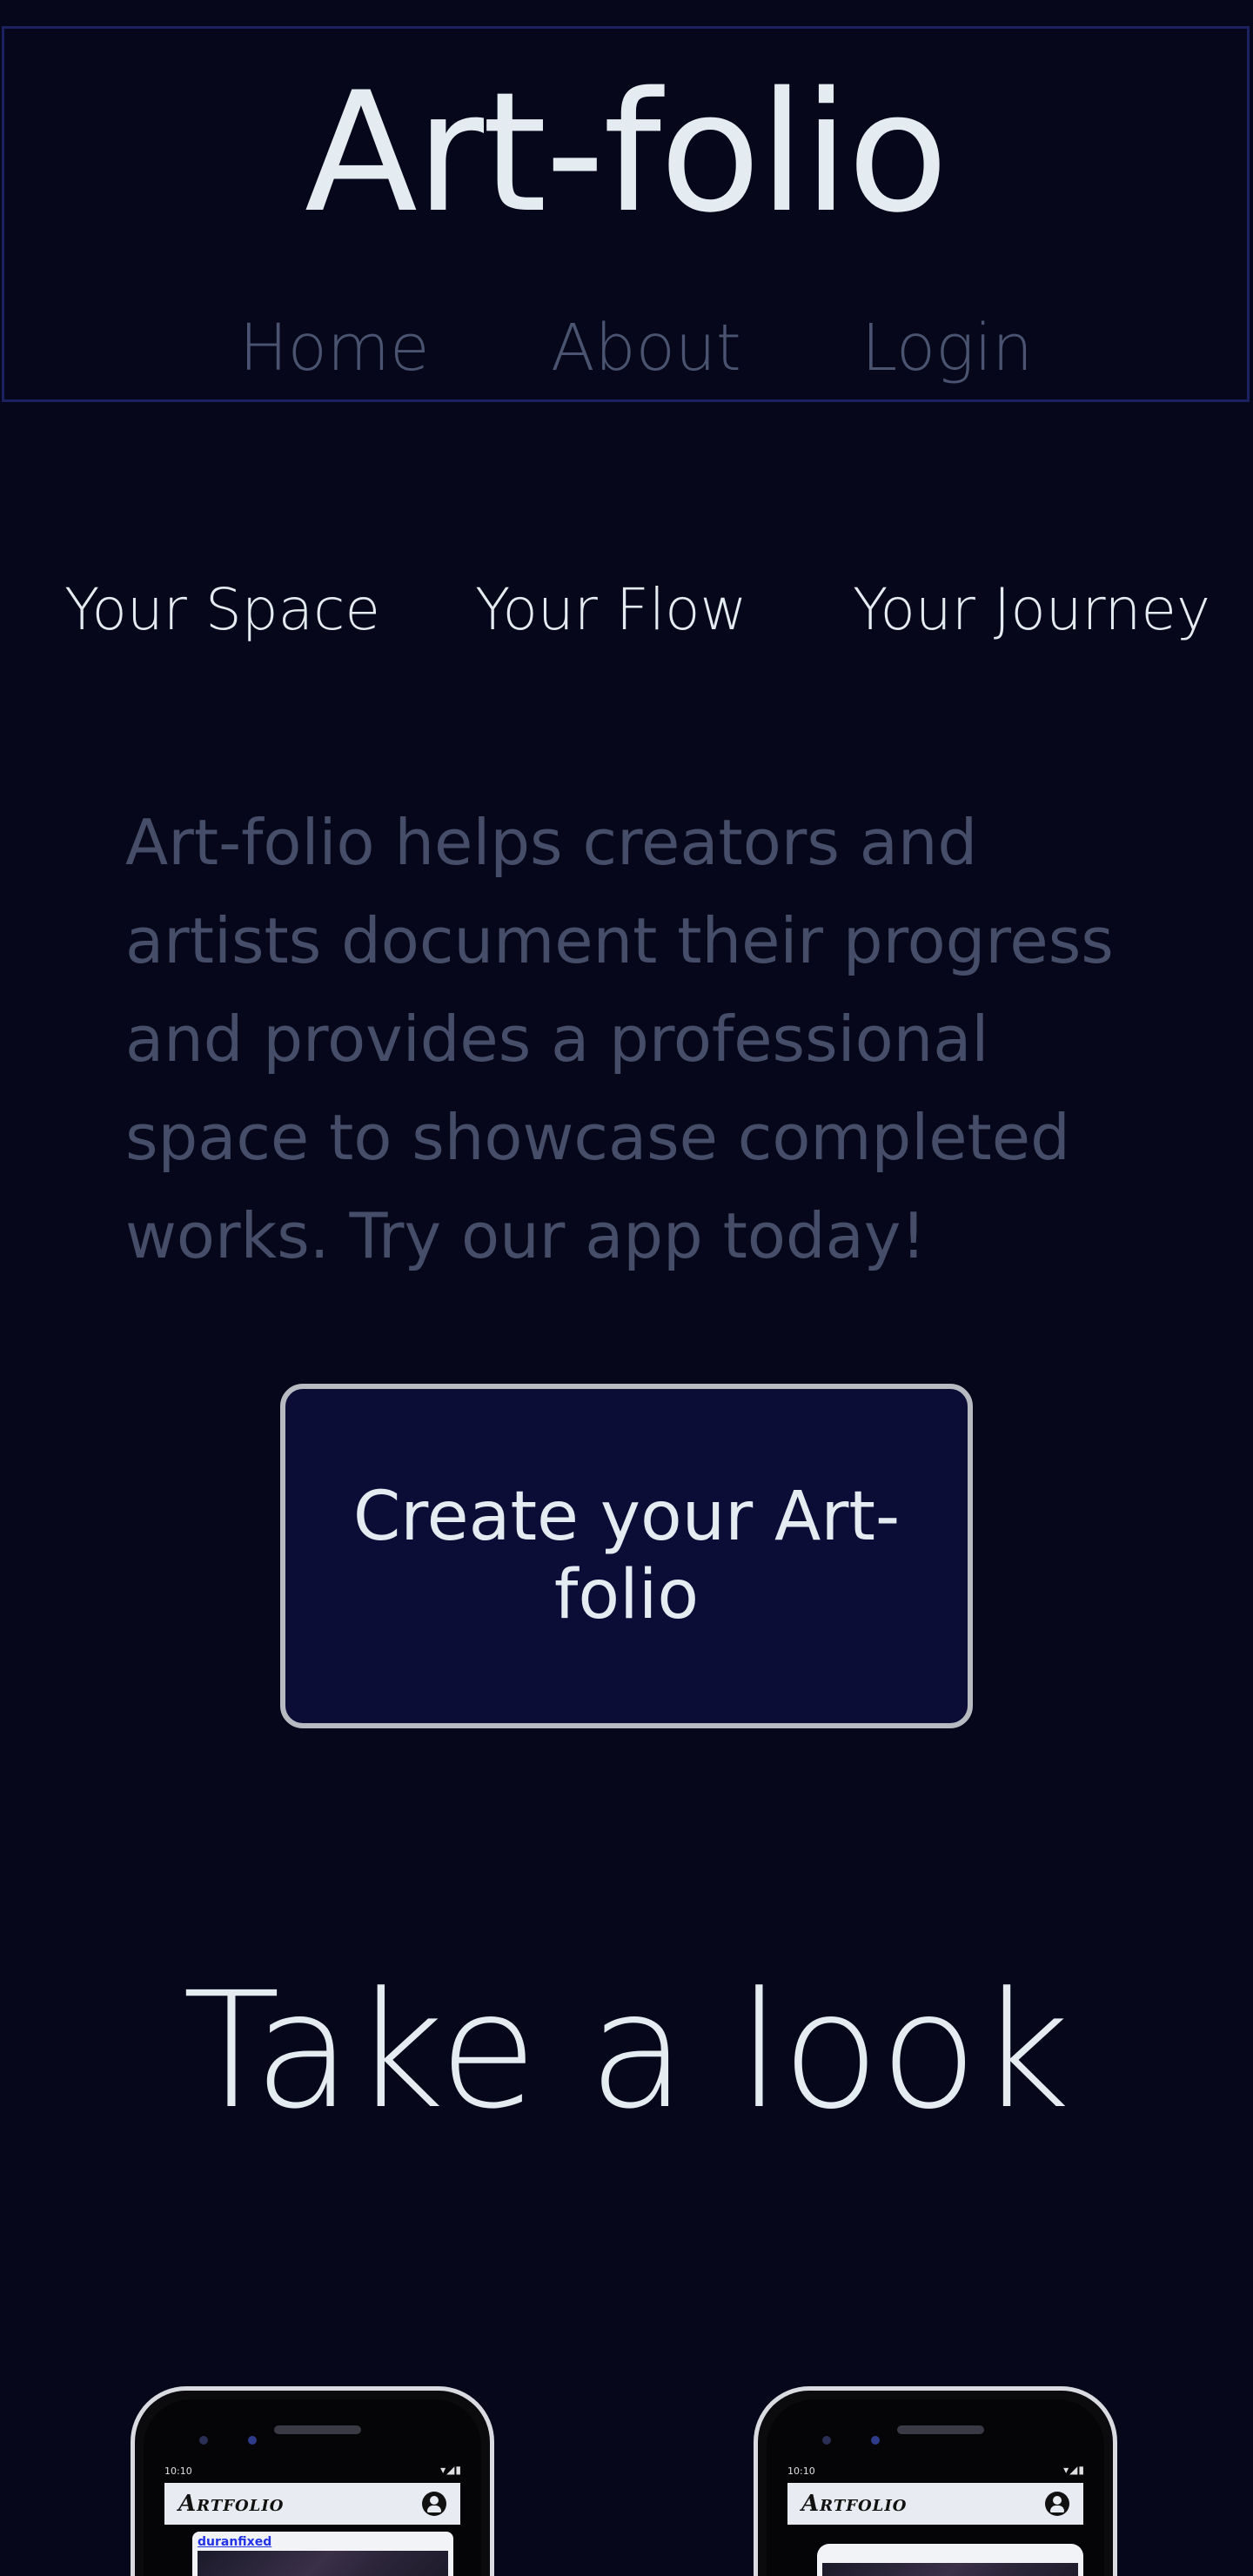 The width and height of the screenshot is (1253, 2576). What do you see at coordinates (334, 348) in the screenshot?
I see `nav-home-link: Home` at bounding box center [334, 348].